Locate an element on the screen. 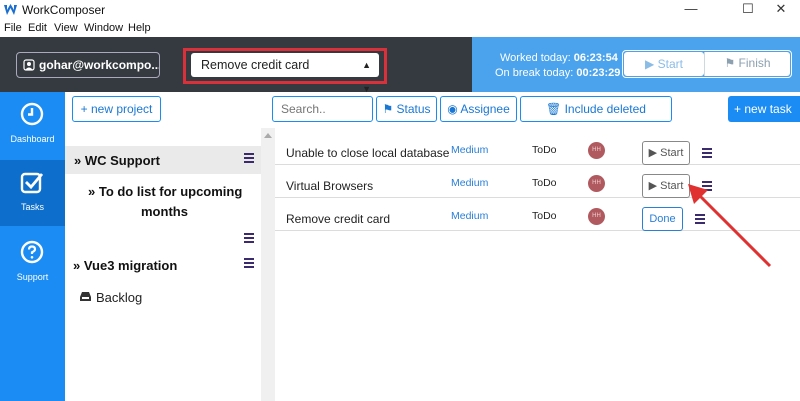 Image resolution: width=800 pixels, height=401 pixels. scroll-up-icon is located at coordinates (268, 135).